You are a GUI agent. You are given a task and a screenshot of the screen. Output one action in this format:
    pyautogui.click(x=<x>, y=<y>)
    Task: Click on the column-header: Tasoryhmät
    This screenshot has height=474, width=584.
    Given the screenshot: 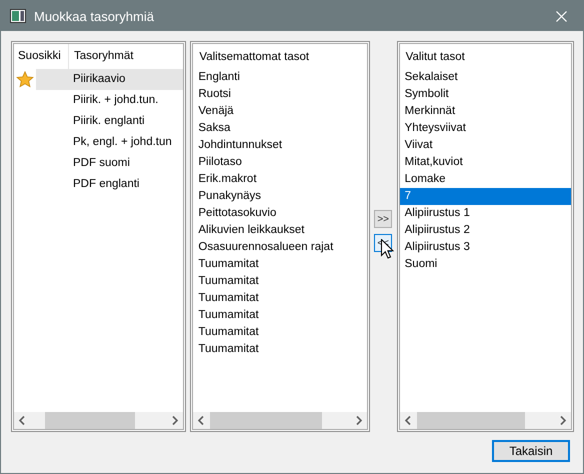 What is the action you would take?
    pyautogui.click(x=101, y=56)
    